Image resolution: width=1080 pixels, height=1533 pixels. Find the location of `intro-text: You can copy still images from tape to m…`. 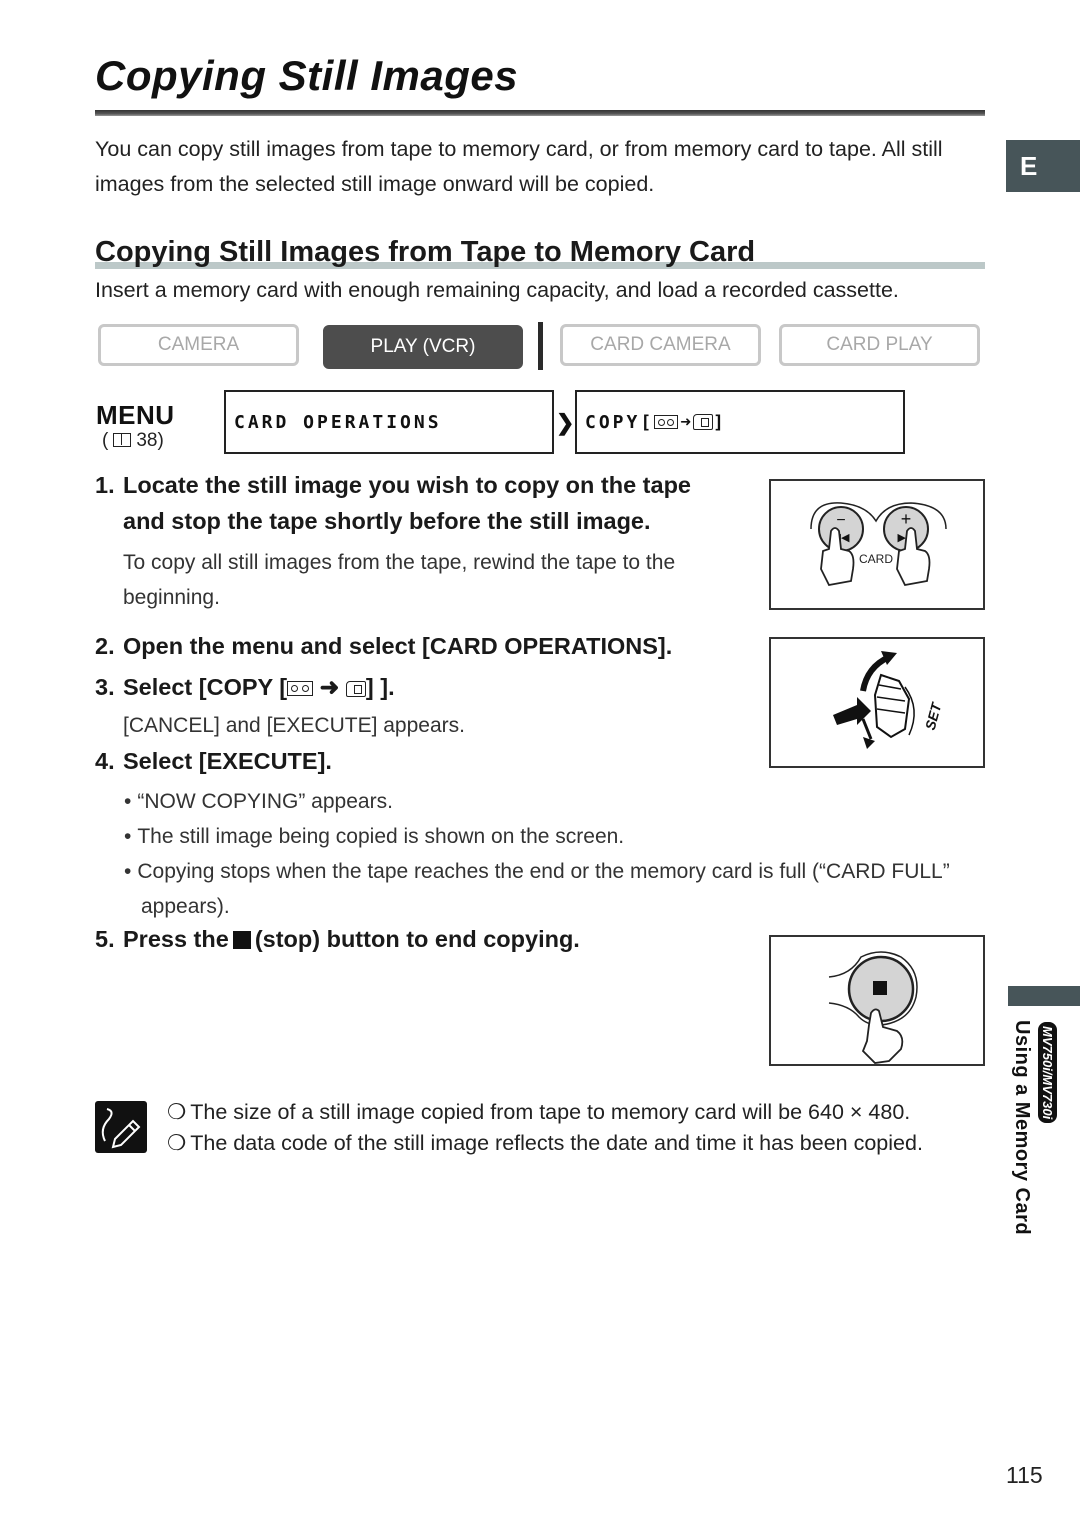

intro-text: You can copy still images from tape to m… is located at coordinates (519, 166).